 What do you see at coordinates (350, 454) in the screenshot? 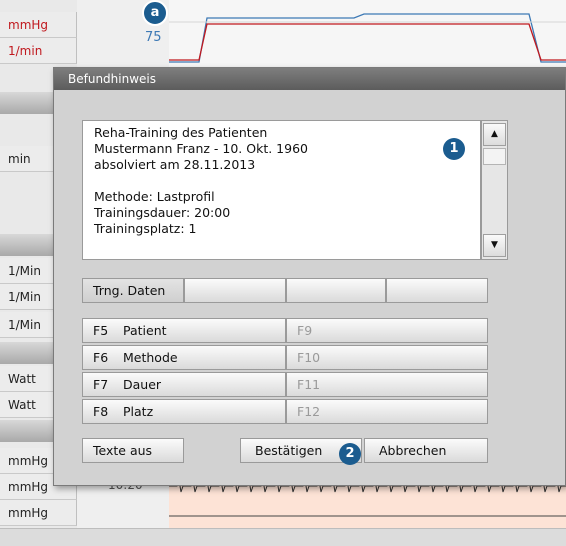
I see `callout-badge-2: 2` at bounding box center [350, 454].